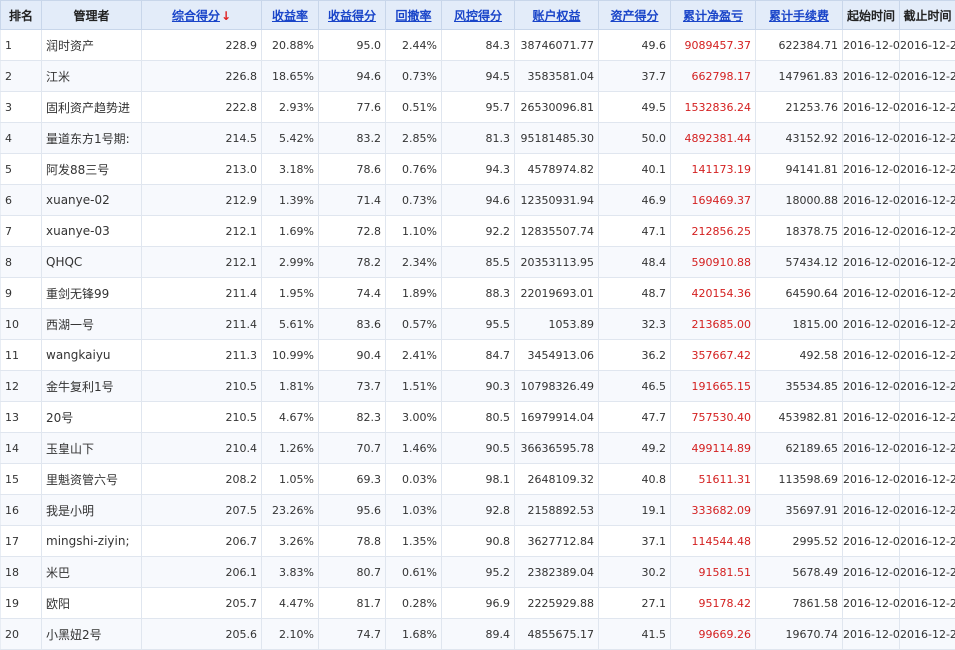  Describe the element at coordinates (713, 293) in the screenshot. I see `cell-cum-net-pnl: 420154.36` at that location.